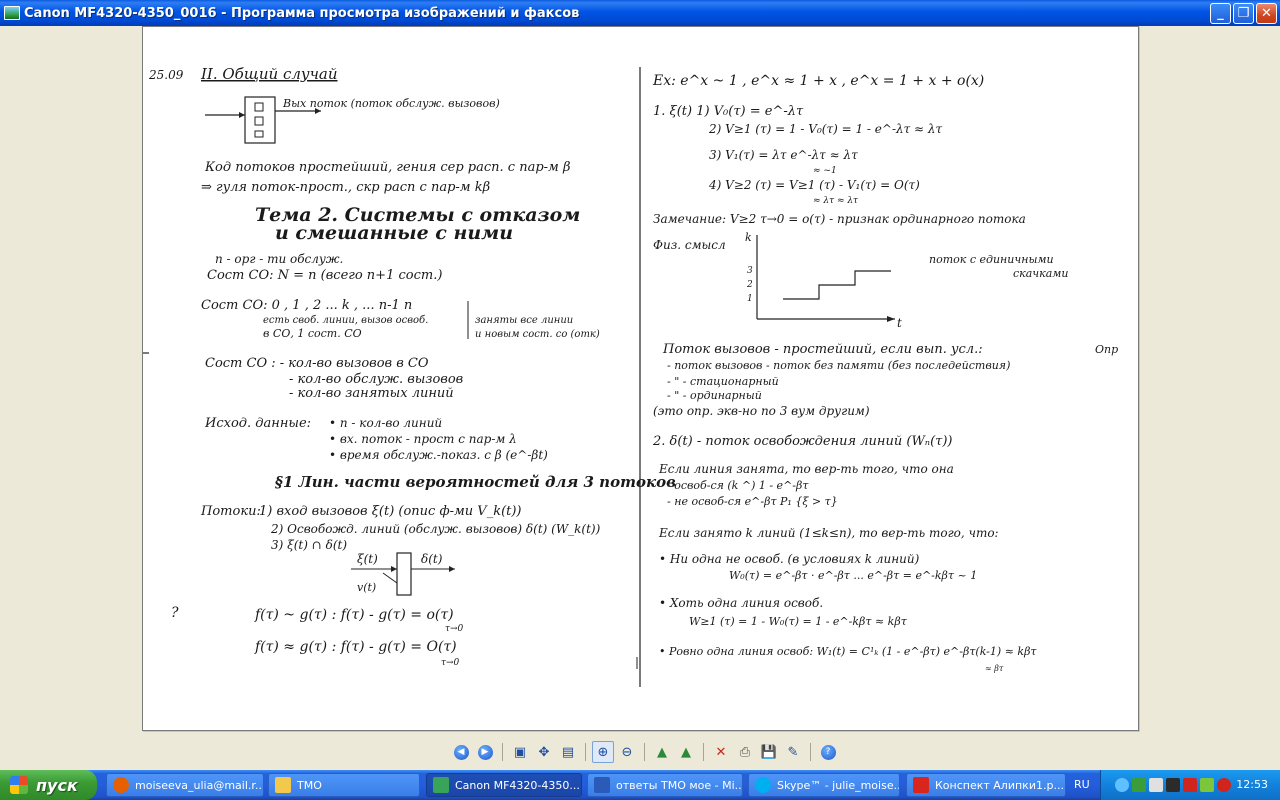 Image resolution: width=1280 pixels, height=800 pixels. What do you see at coordinates (121, 785) in the screenshot?
I see `firefox-icon` at bounding box center [121, 785].